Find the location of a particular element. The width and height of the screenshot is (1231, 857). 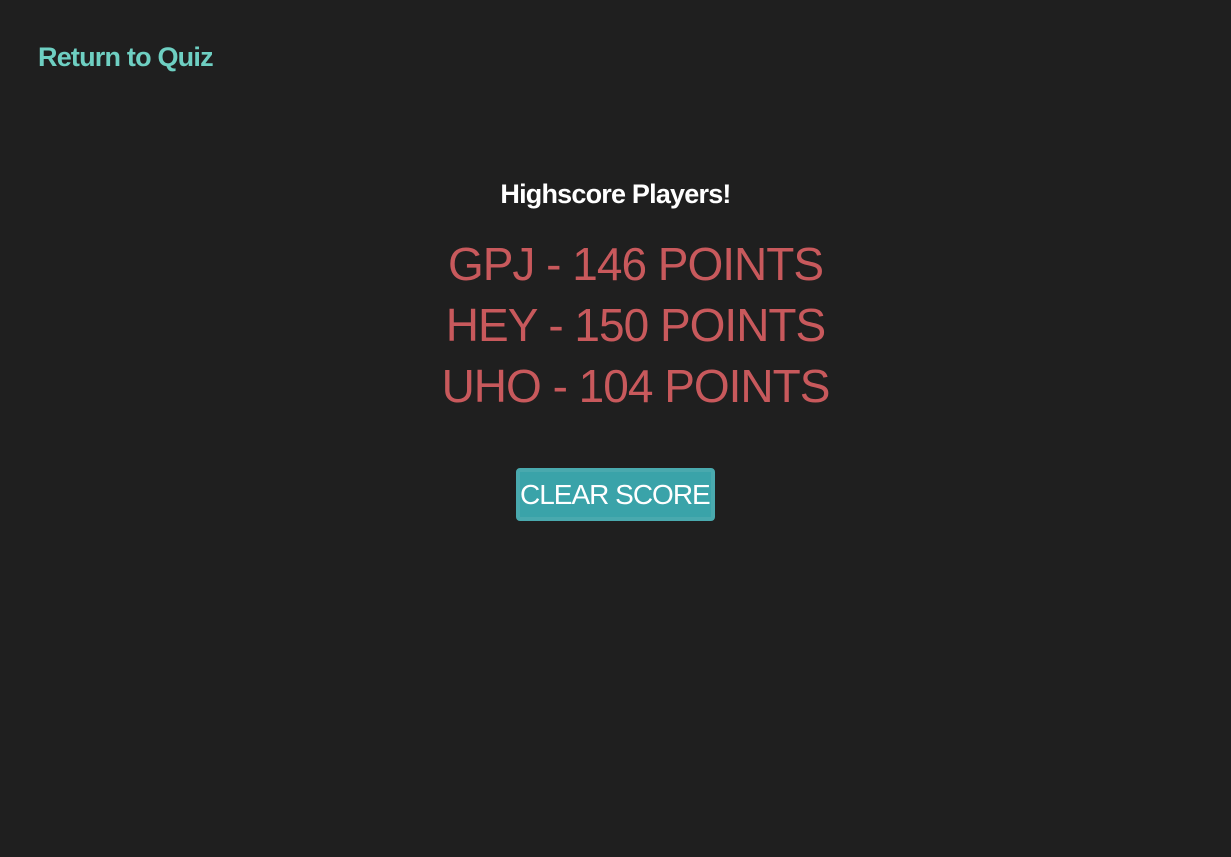

clear-scores-button: CLEAR SCORES is located at coordinates (615, 494).